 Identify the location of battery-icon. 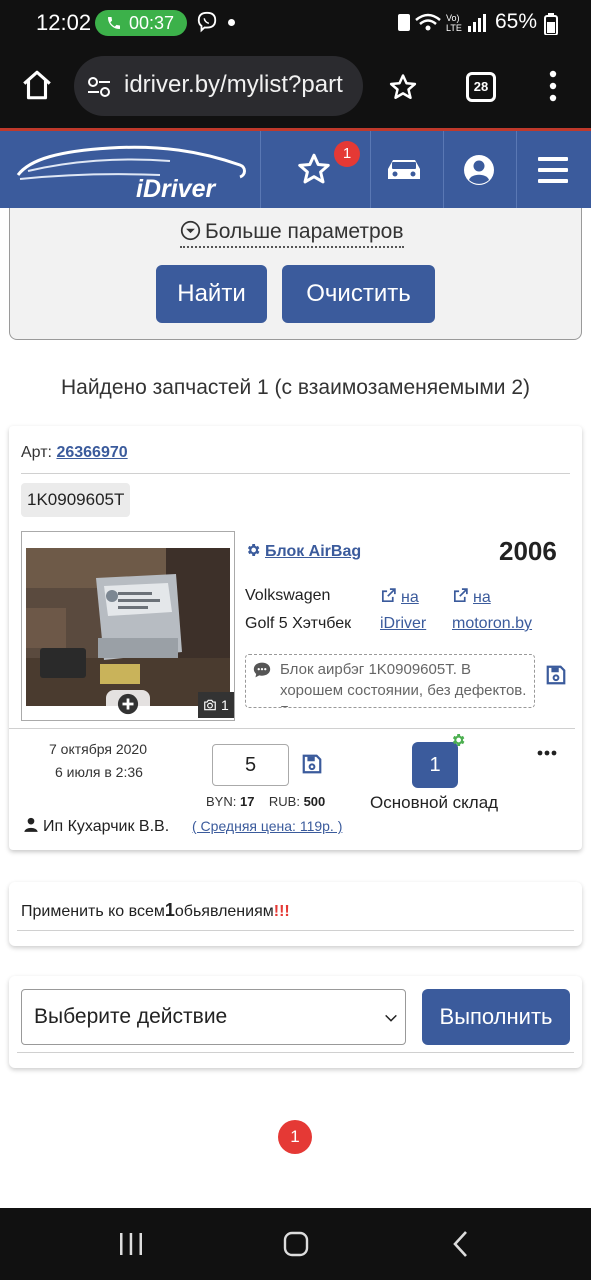
(551, 24).